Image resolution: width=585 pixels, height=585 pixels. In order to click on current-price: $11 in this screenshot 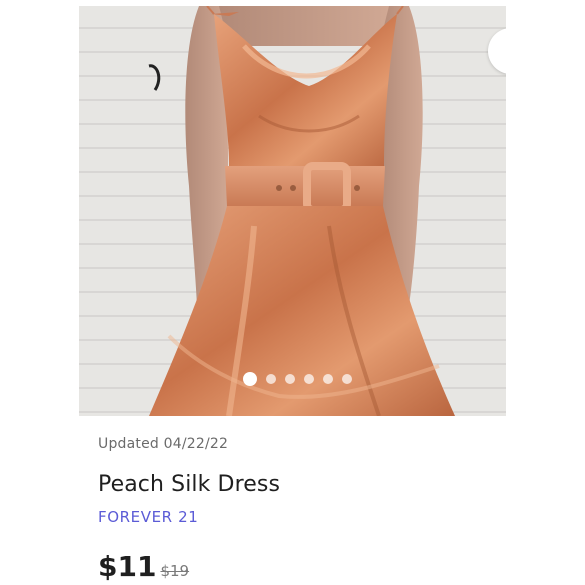, I will do `click(127, 566)`.